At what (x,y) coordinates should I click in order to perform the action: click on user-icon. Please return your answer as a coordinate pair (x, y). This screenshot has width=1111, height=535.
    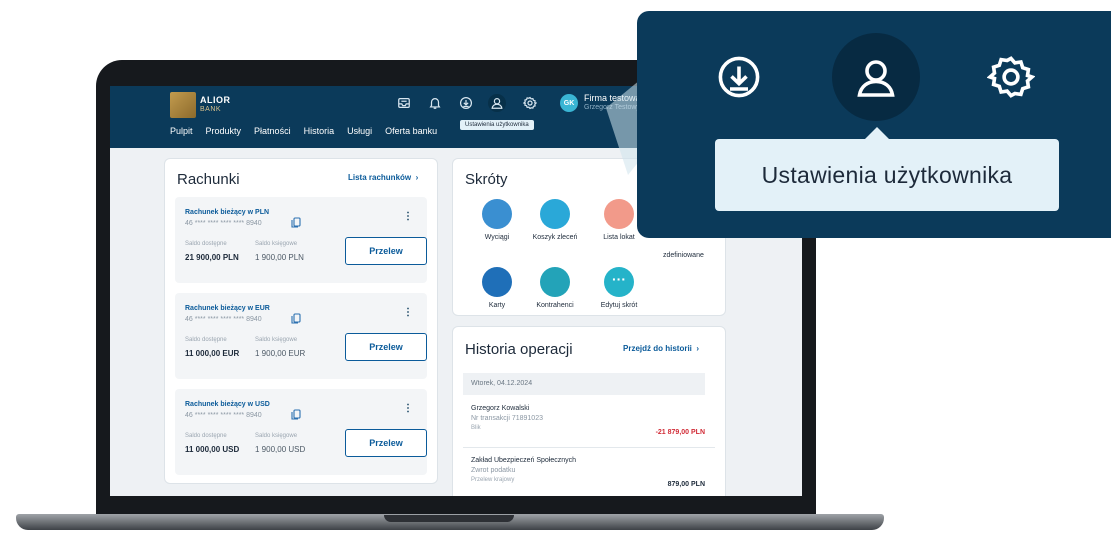
    Looking at the image, I should click on (876, 77).